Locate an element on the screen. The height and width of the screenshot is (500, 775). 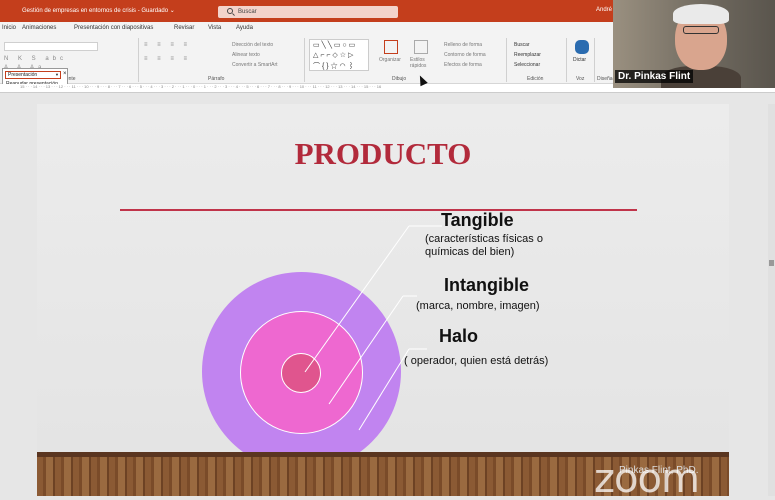
shape-fill-button: Relleno de forma is located at coordinates (463, 45).